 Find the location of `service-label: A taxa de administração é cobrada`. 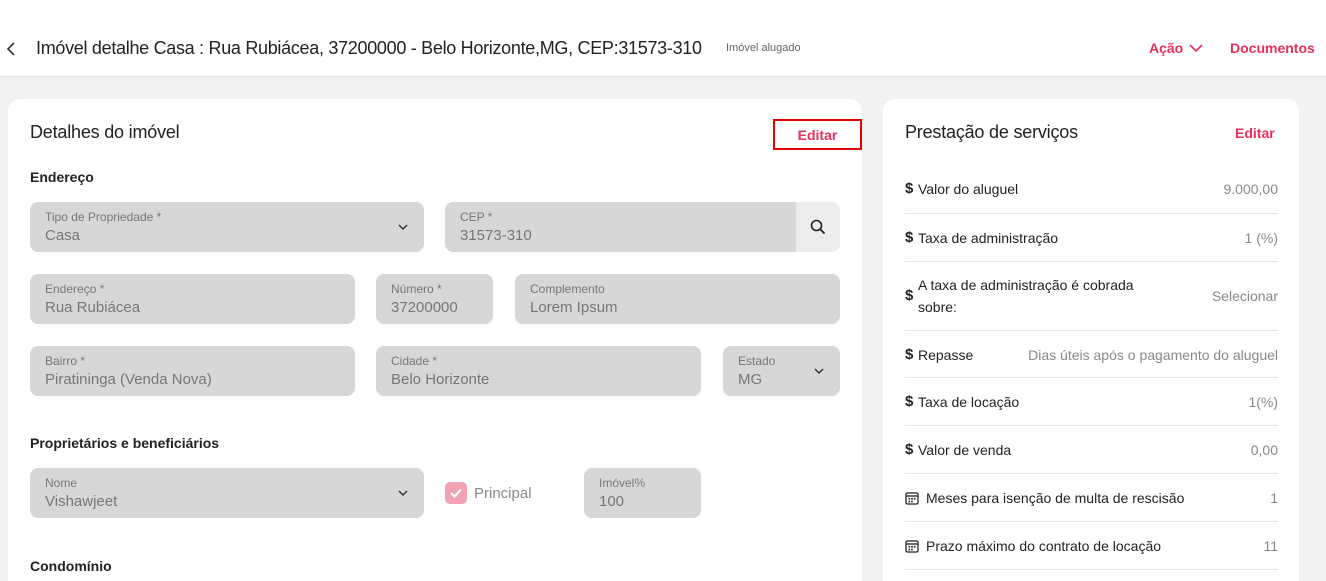

service-label: A taxa de administração é cobrada is located at coordinates (1026, 285).